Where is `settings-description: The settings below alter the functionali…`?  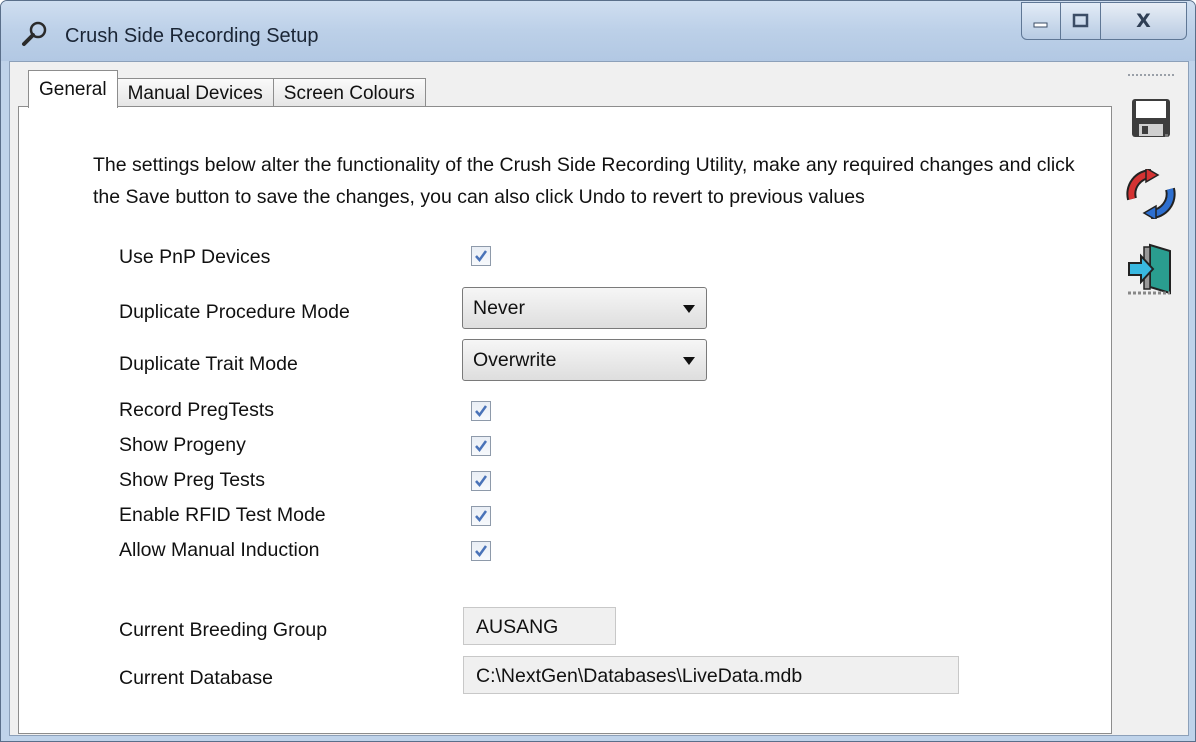 settings-description: The settings below alter the functionali… is located at coordinates (584, 181).